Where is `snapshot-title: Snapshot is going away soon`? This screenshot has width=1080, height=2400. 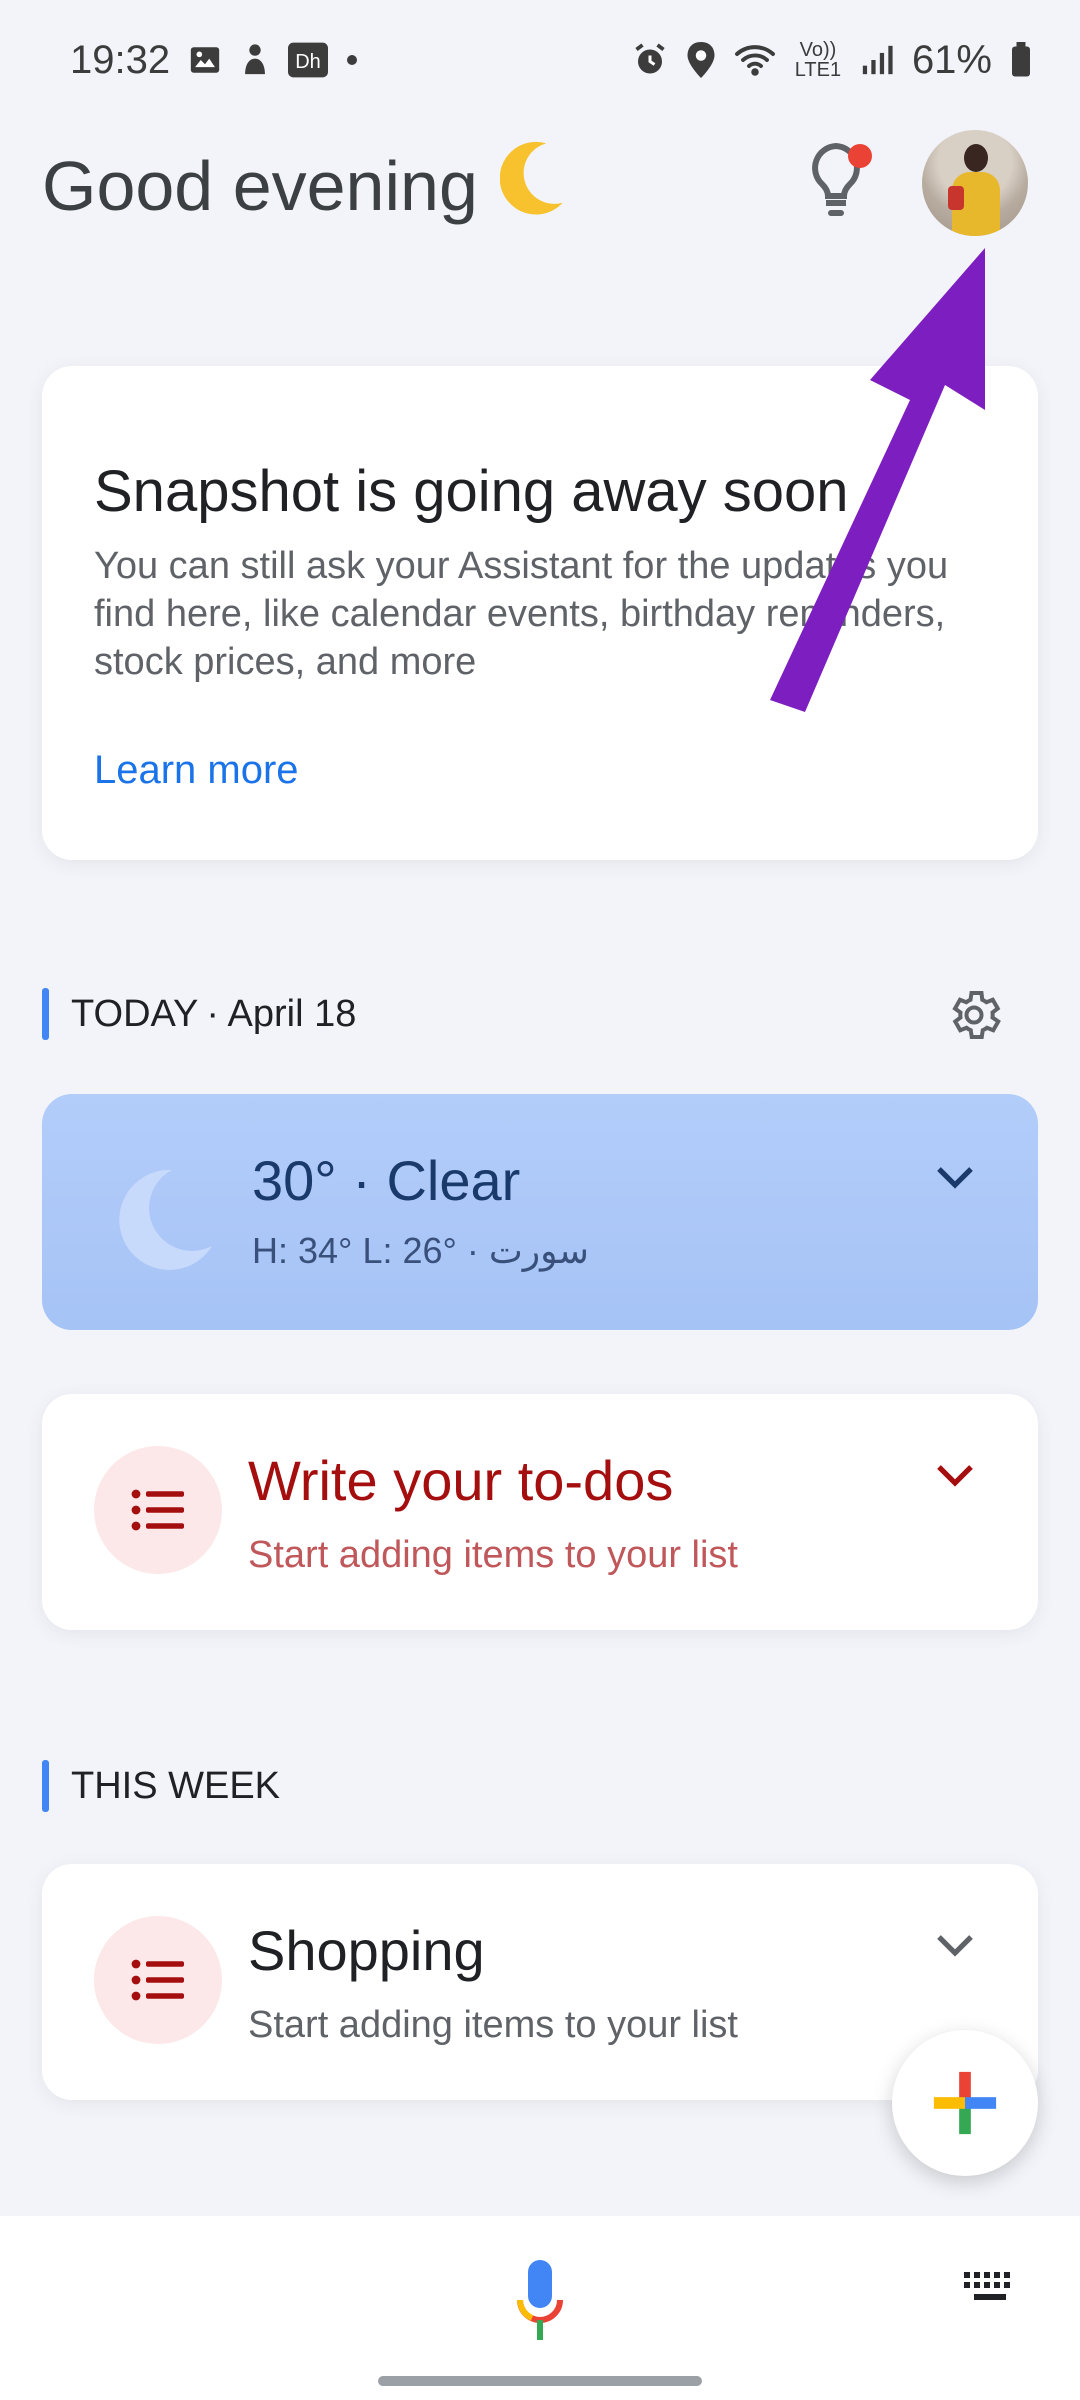 snapshot-title: Snapshot is going away soon is located at coordinates (471, 491).